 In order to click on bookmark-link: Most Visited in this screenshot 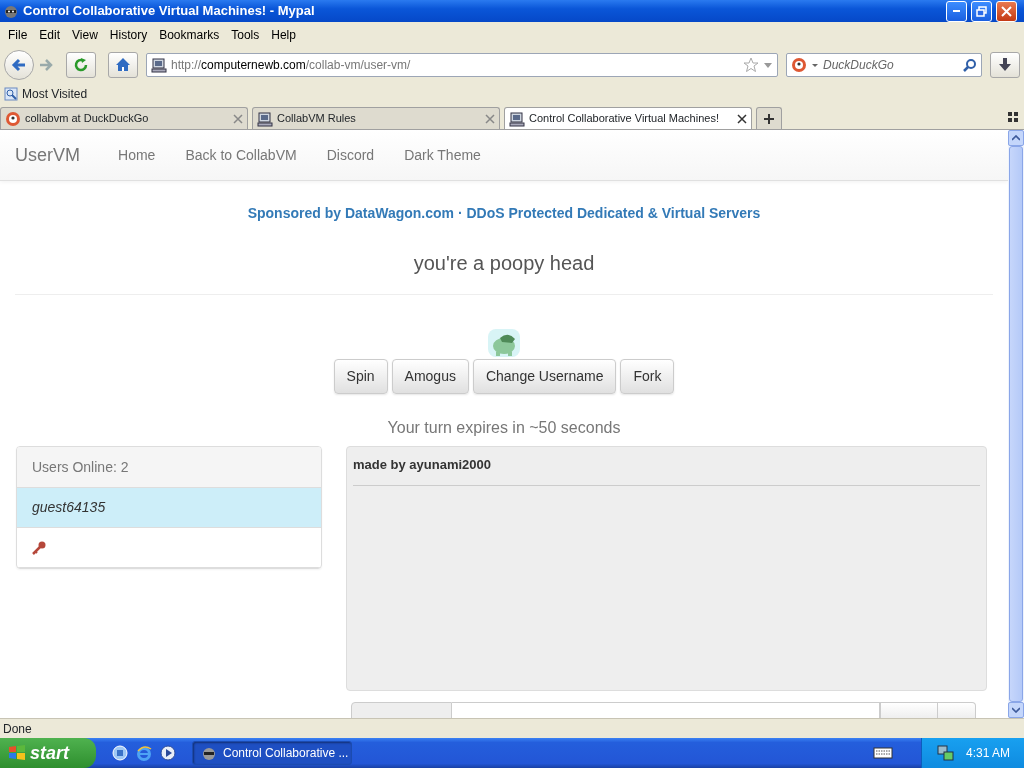, I will do `click(55, 94)`.